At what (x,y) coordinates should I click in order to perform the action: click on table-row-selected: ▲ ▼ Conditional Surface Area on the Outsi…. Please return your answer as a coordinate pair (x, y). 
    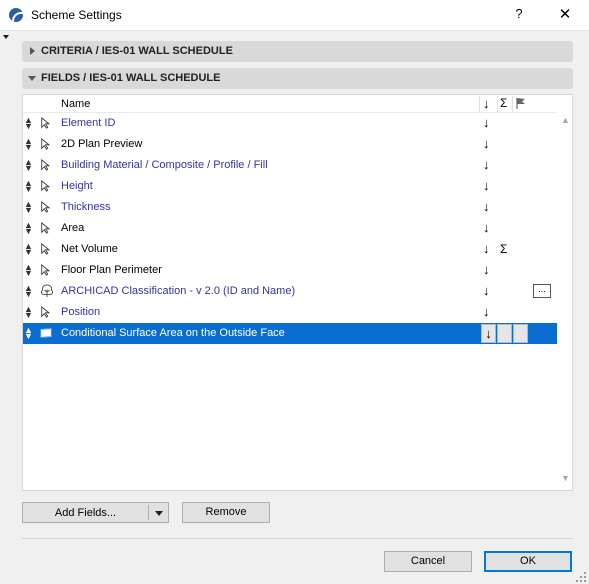
    Looking at the image, I should click on (290, 333).